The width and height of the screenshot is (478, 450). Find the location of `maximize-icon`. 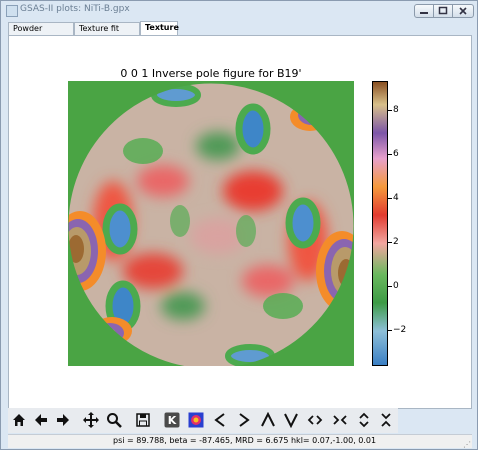

maximize-icon is located at coordinates (443, 10).